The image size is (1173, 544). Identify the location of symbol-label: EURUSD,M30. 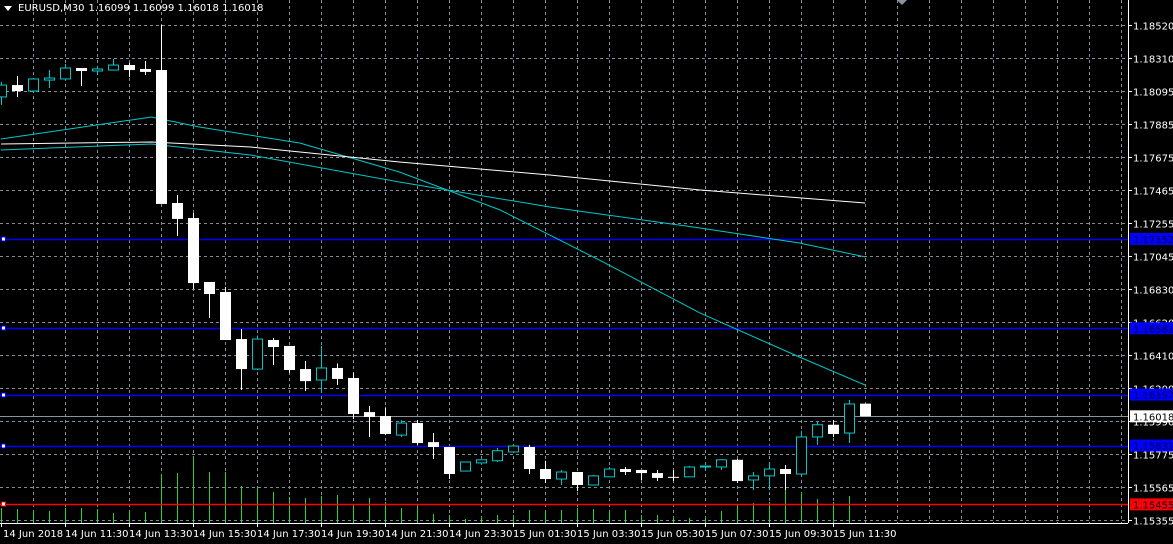
(51, 8).